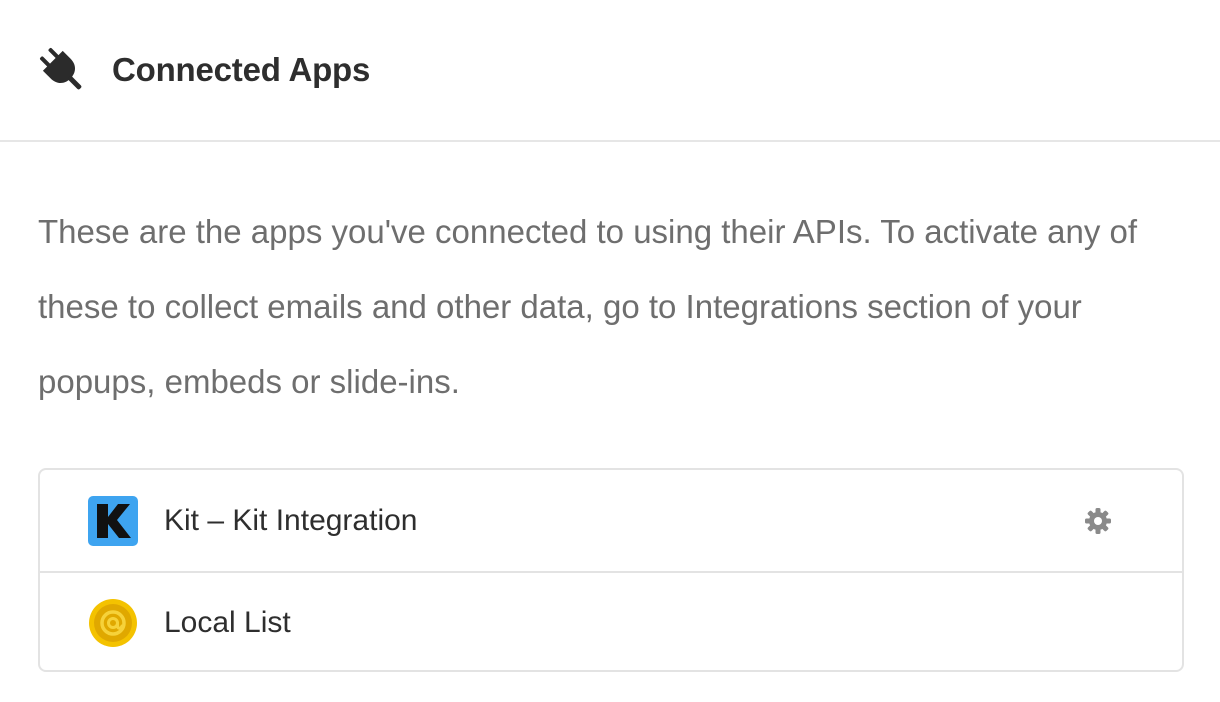  What do you see at coordinates (241, 69) in the screenshot?
I see `page-title: Connected Apps` at bounding box center [241, 69].